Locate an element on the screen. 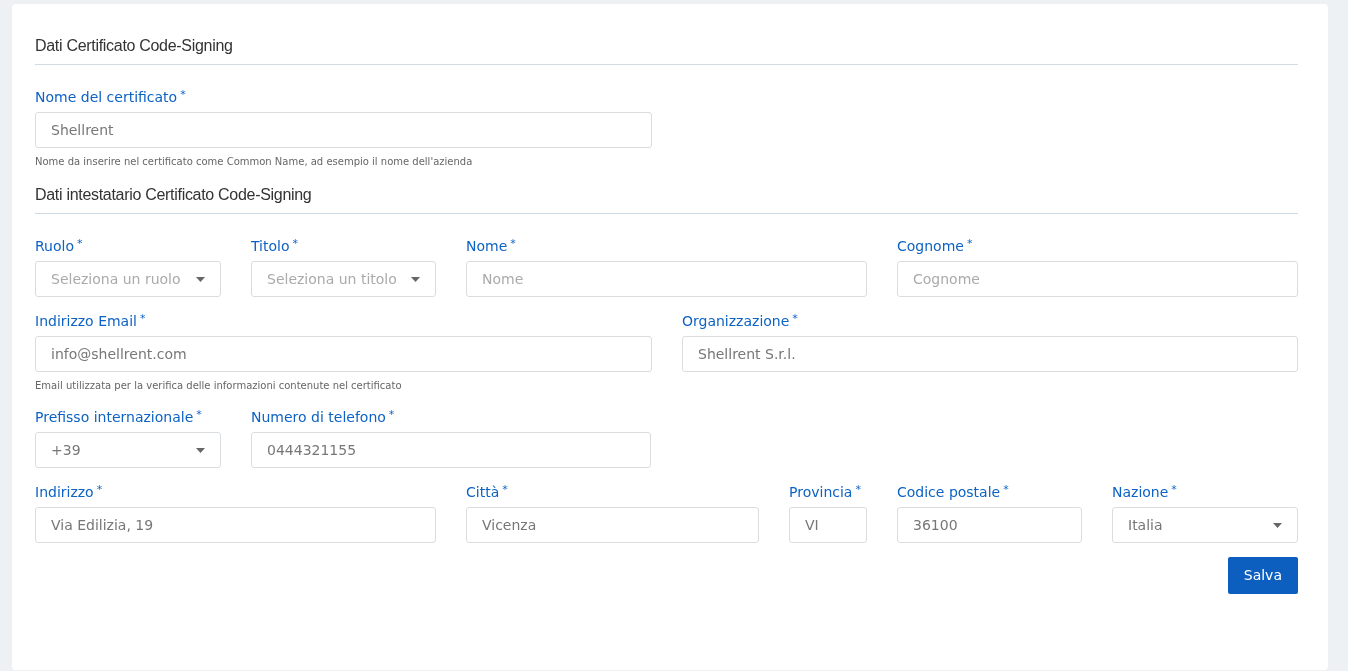 Image resolution: width=1348 pixels, height=671 pixels. section-heading: Dati Certificato Code-Signing is located at coordinates (666, 49).